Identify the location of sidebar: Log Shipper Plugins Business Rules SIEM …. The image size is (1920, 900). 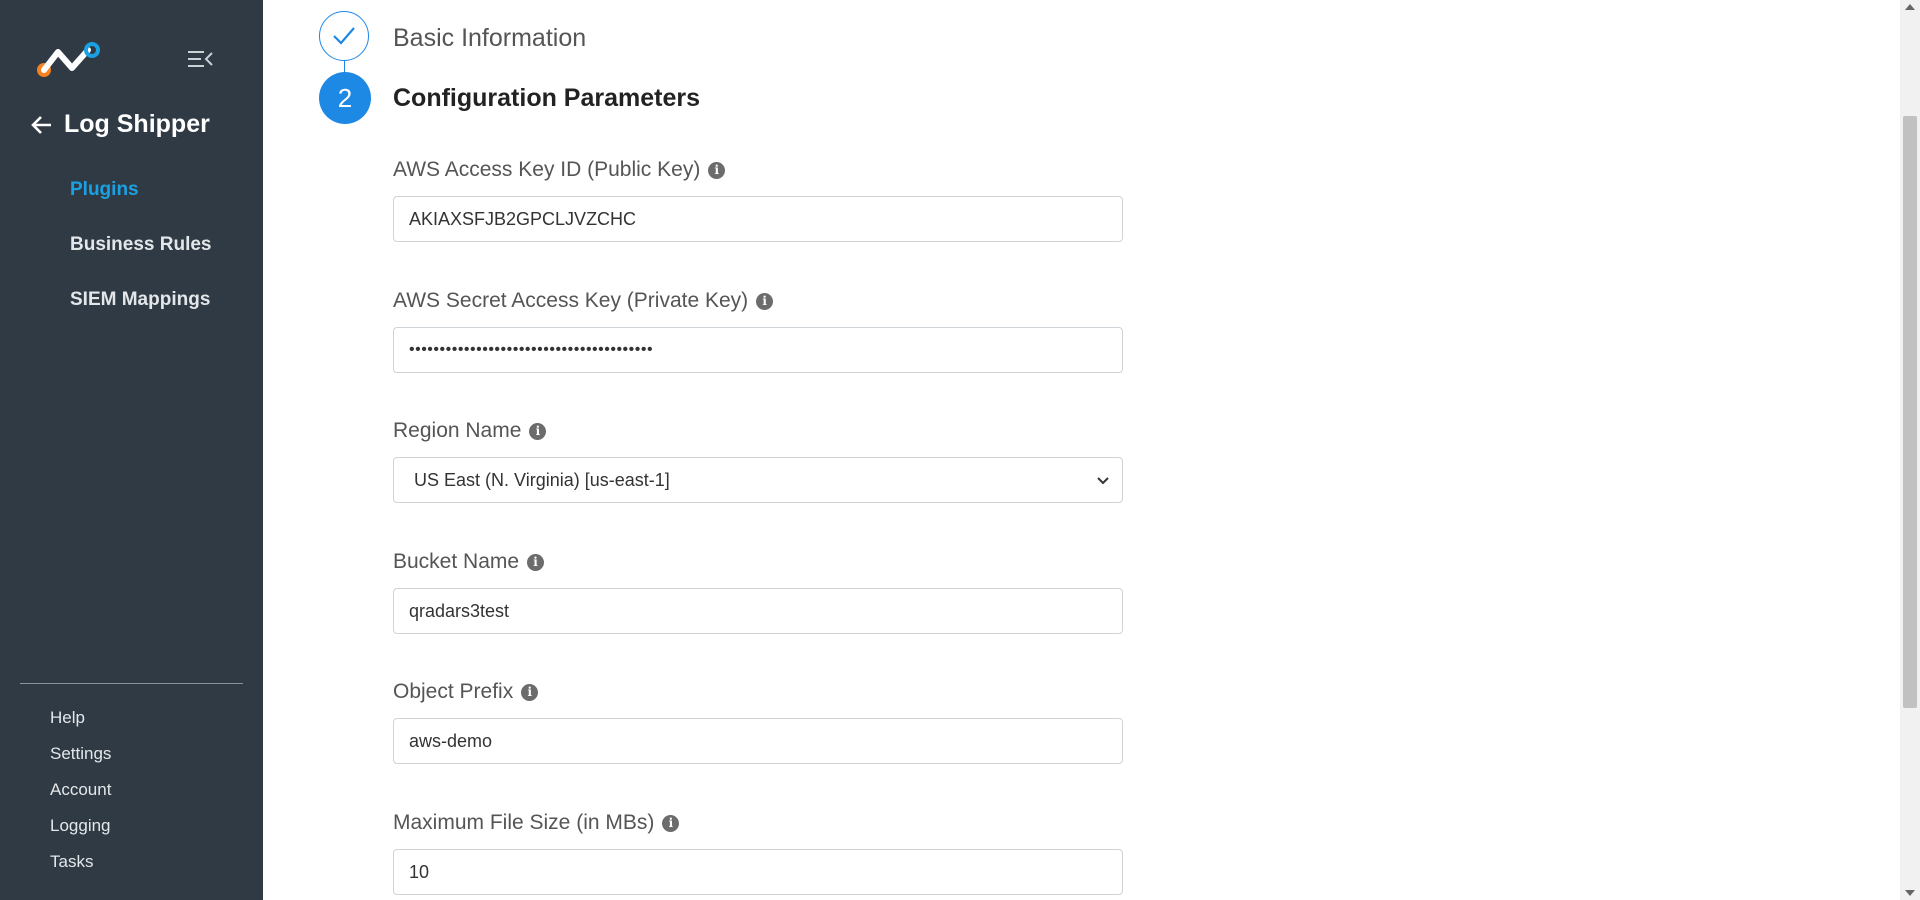
(131, 450).